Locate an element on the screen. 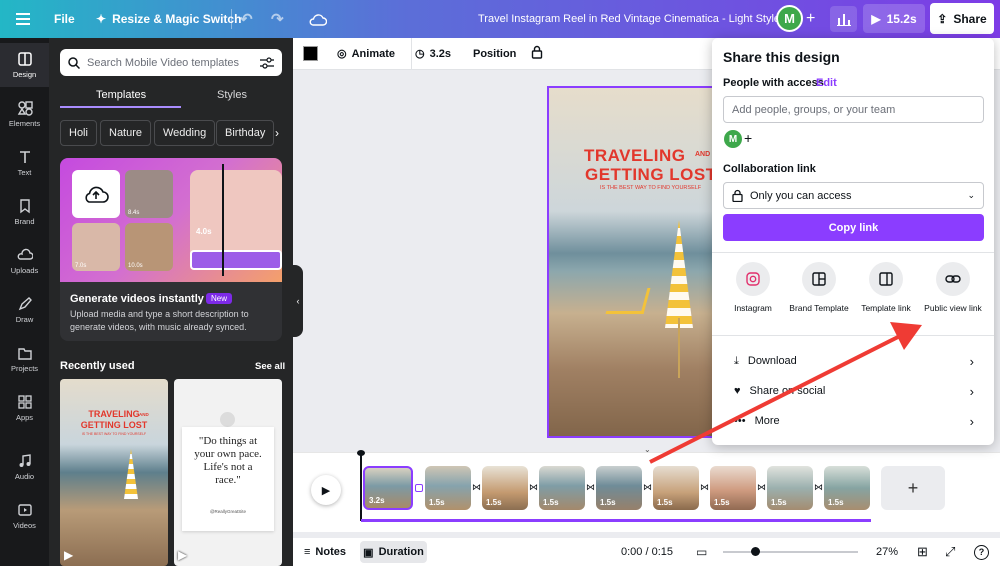 This screenshot has width=1000, height=566. share-social-row: ♥ Share on social › is located at coordinates (854, 391).